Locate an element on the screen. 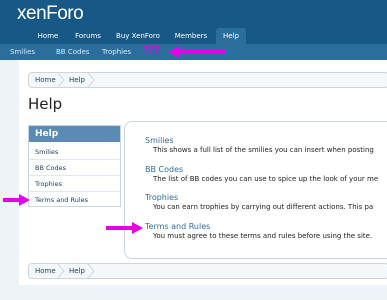 Image resolution: width=387 pixels, height=300 pixels. sidebar-item-terms-and-rules: Terms and Rules is located at coordinates (61, 200).